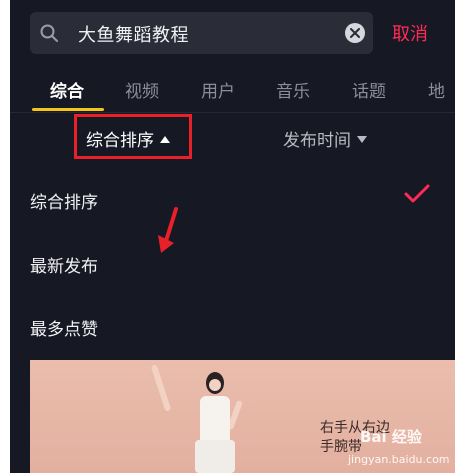 The width and height of the screenshot is (455, 473). What do you see at coordinates (391, 437) in the screenshot?
I see `baidu-watermark: Bai 经验` at bounding box center [391, 437].